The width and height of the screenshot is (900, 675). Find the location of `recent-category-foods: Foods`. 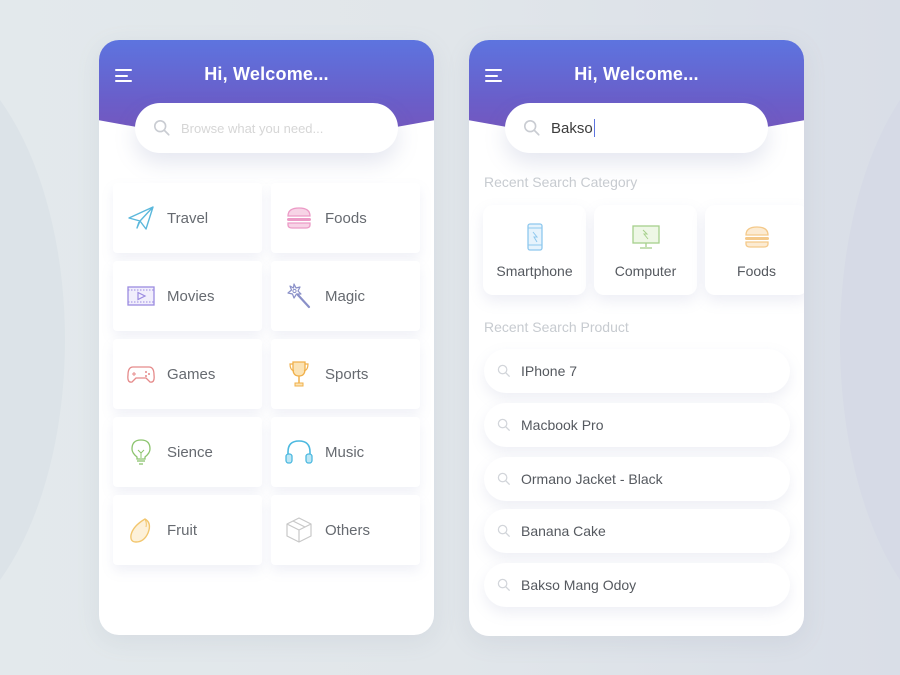

recent-category-foods: Foods is located at coordinates (754, 250).